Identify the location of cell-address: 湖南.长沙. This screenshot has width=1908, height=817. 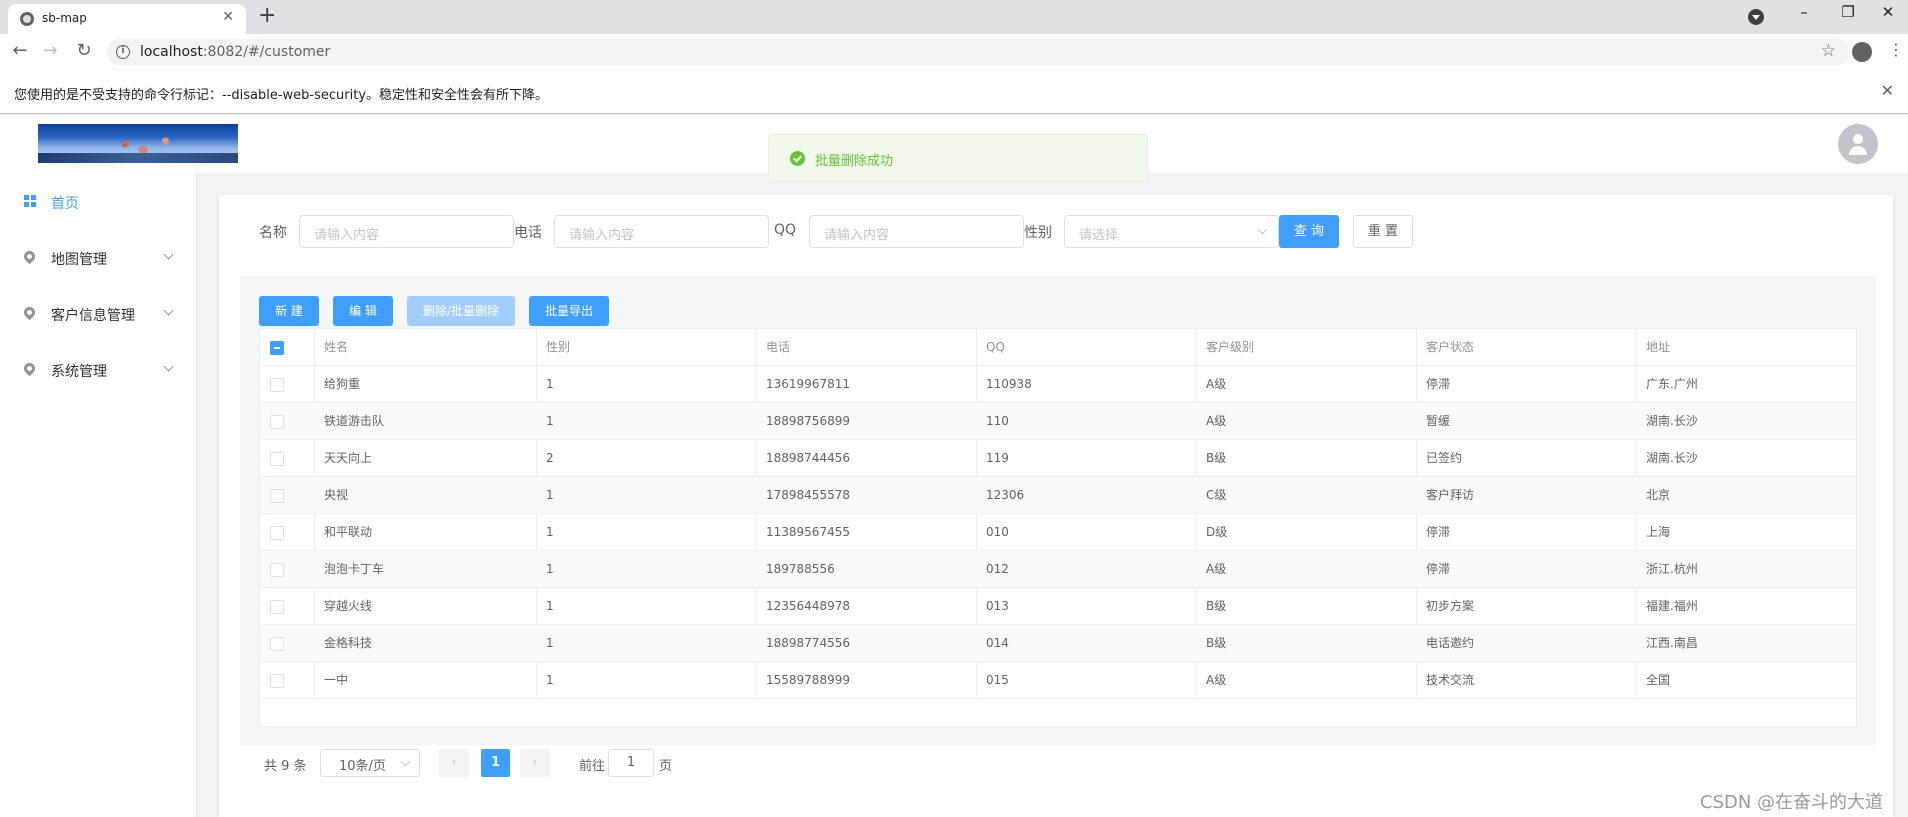
(1672, 421).